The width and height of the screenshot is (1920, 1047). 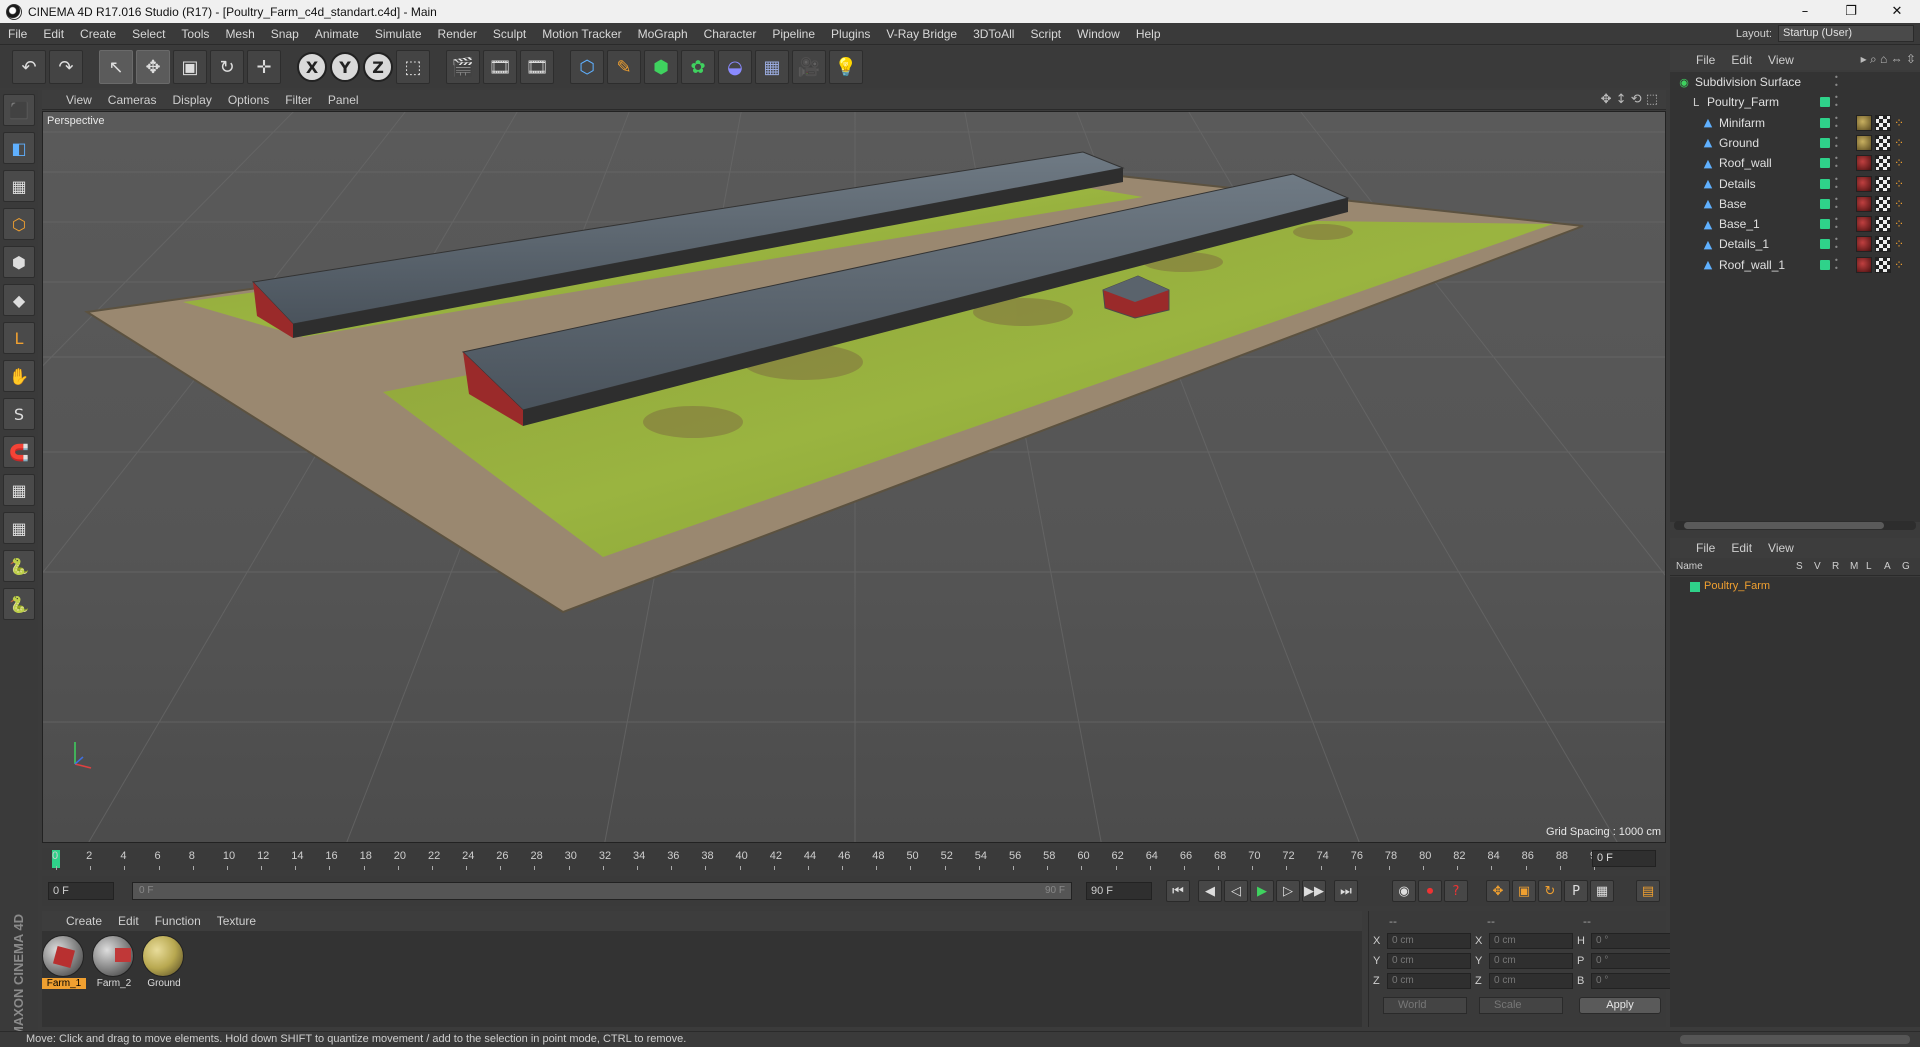 I want to click on key-parameter-icon: P, so click(x=1576, y=891).